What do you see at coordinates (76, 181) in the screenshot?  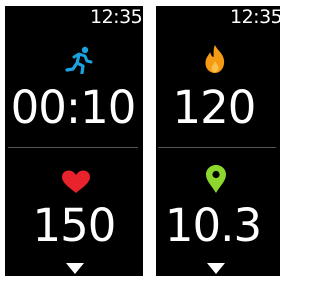 I see `heart-icon` at bounding box center [76, 181].